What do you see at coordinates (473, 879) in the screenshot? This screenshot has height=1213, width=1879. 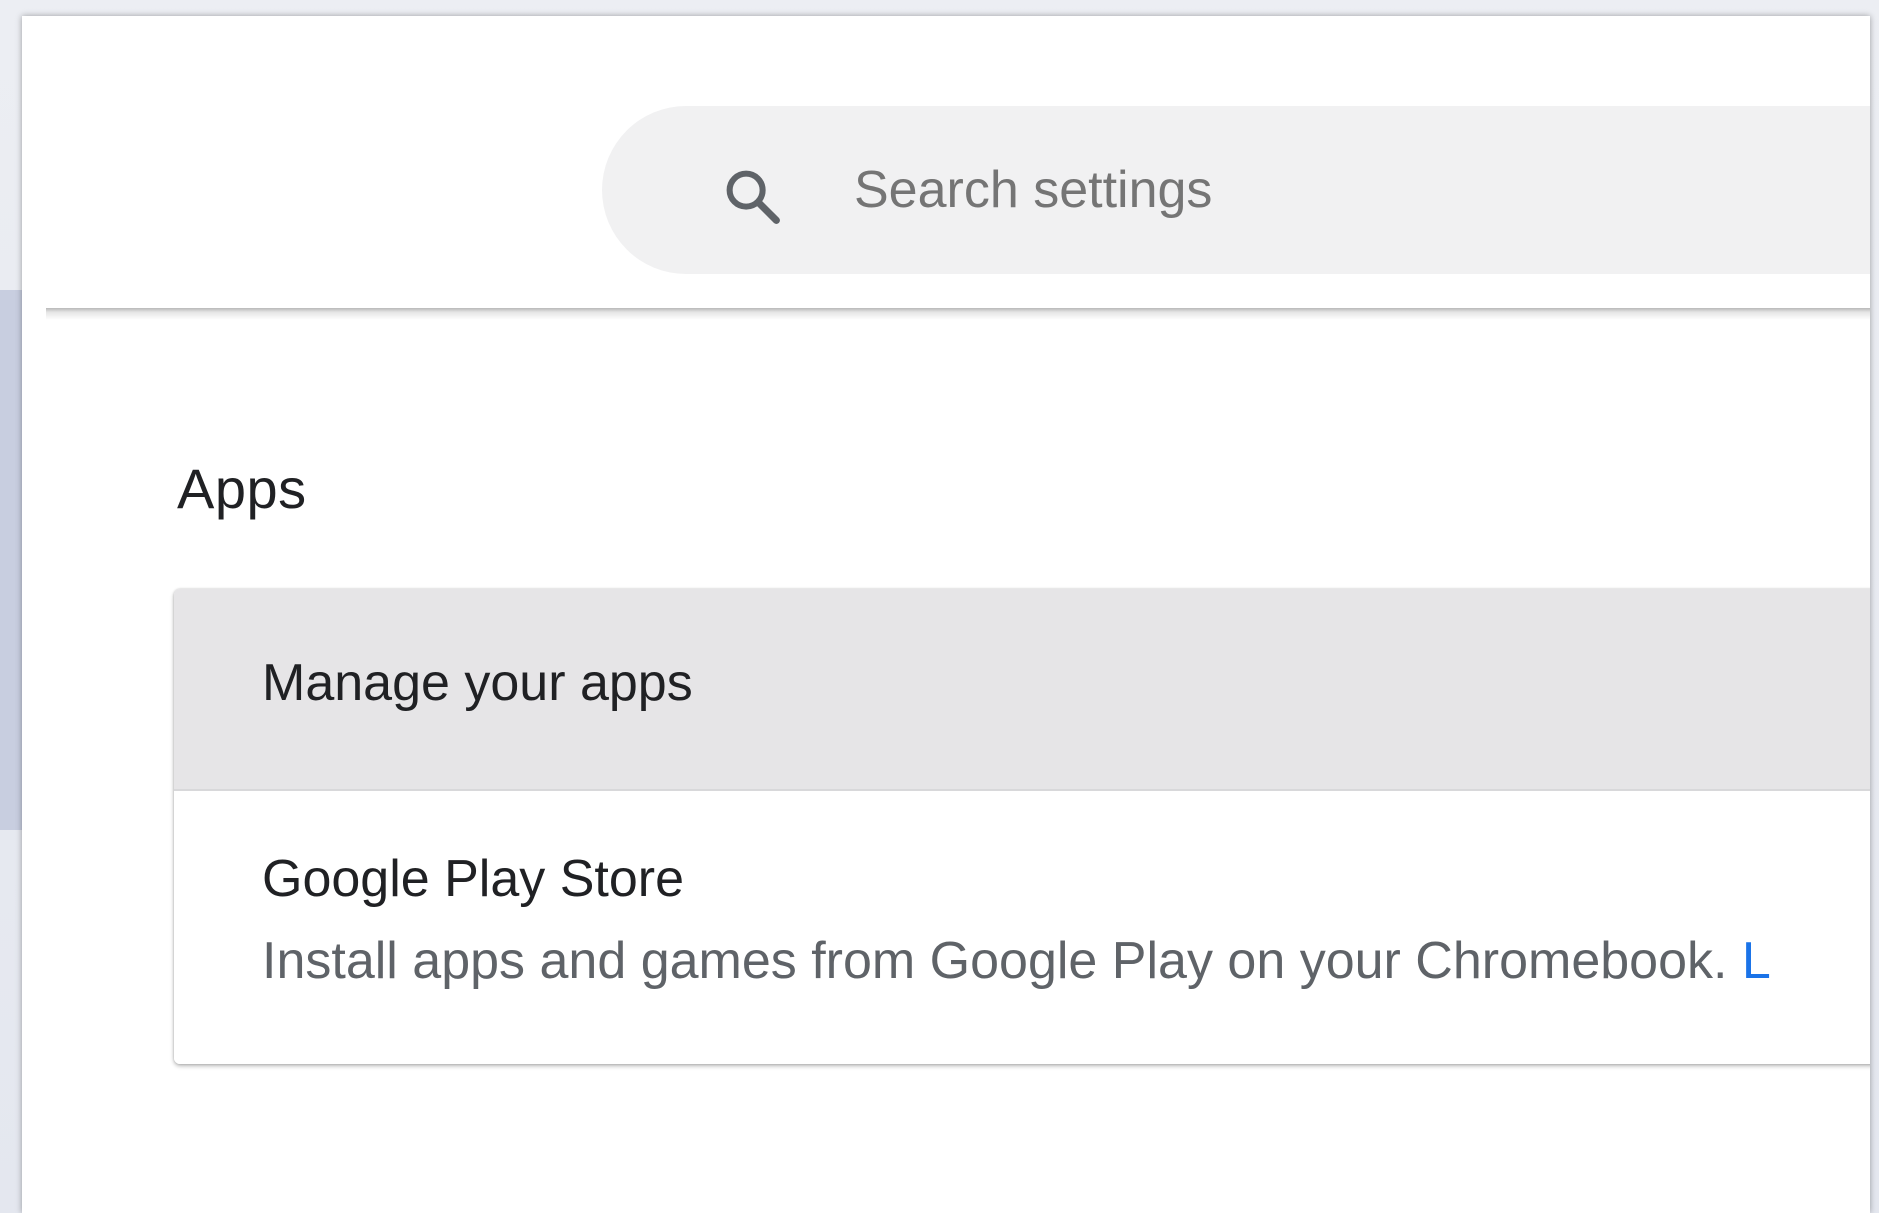 I see `google-play-store-title: Google Play Store` at bounding box center [473, 879].